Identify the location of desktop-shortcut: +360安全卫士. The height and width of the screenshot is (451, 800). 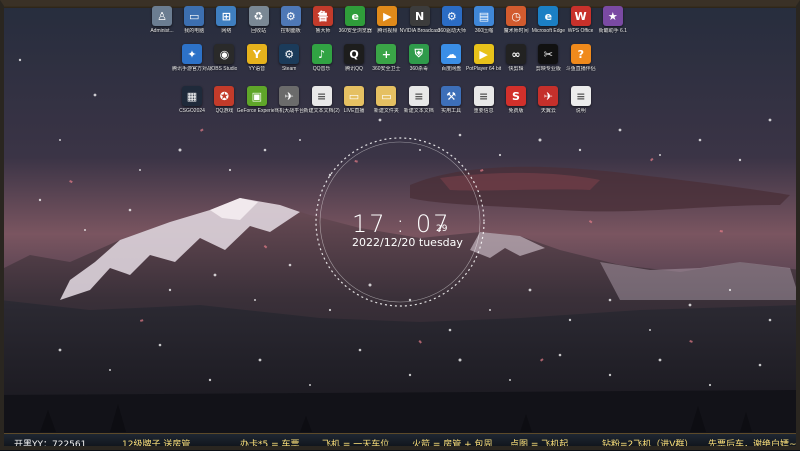
(386, 63).